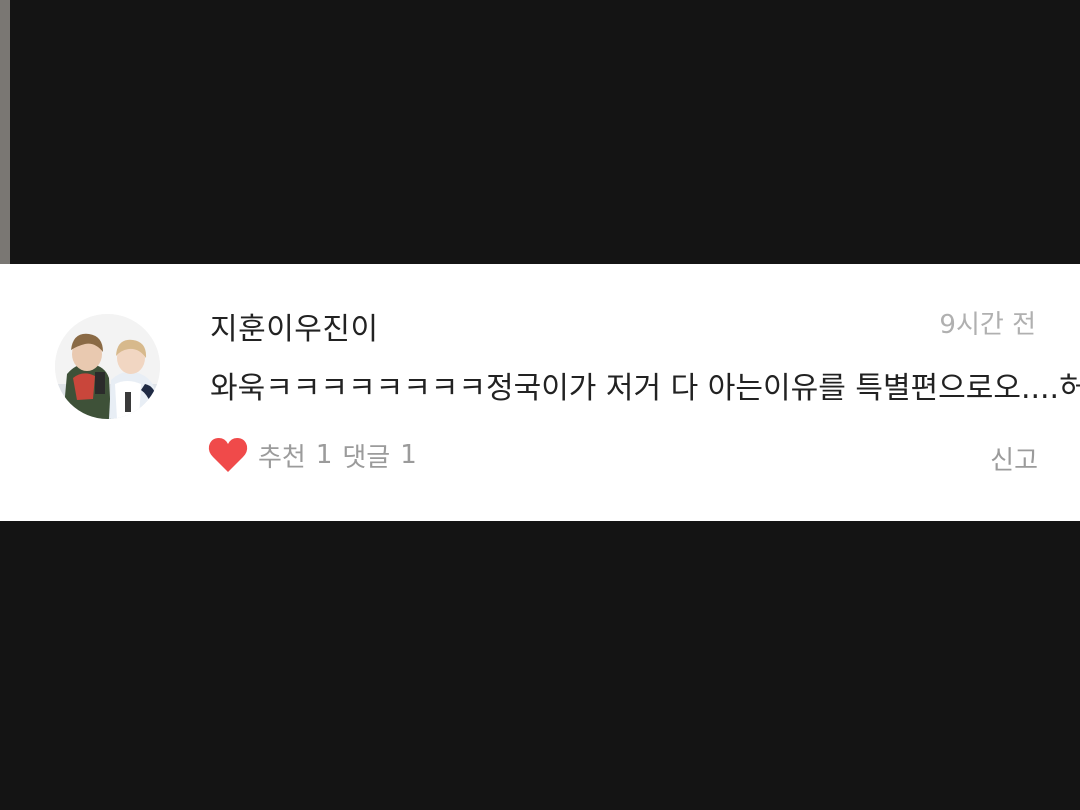  I want to click on reply-count: 1, so click(408, 455).